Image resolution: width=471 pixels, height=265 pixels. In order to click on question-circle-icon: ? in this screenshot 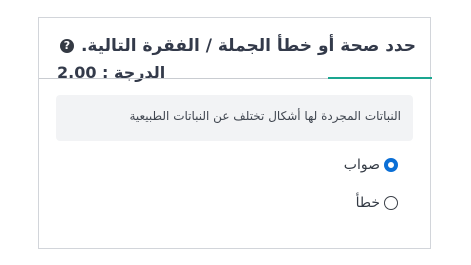, I will do `click(66, 46)`.